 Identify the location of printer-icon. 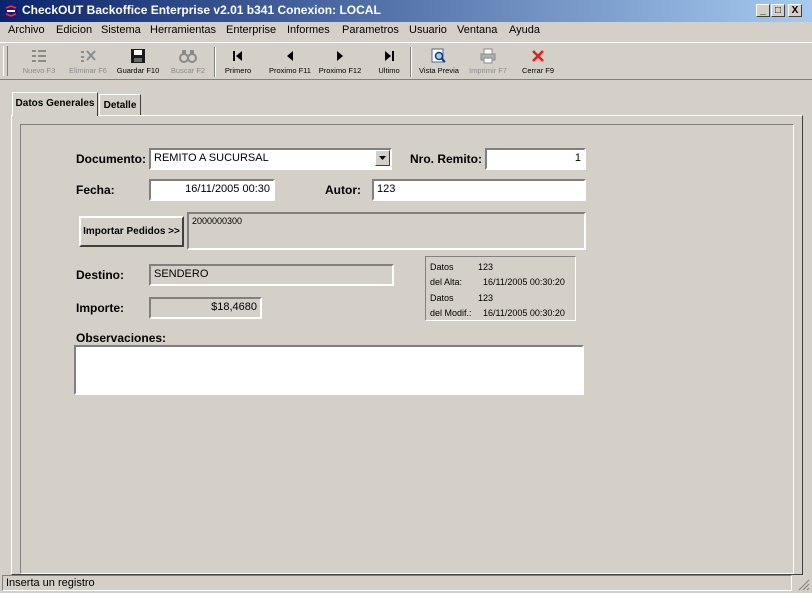
(488, 56).